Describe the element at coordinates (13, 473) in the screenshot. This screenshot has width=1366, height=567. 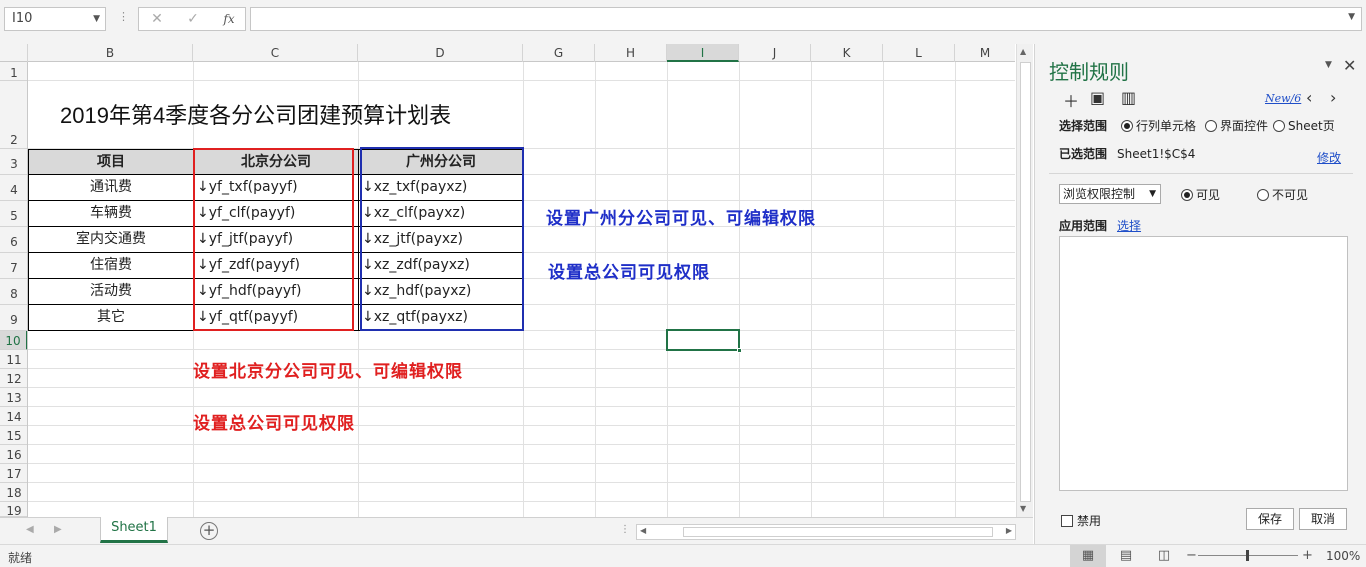
I see `row-header: 17` at that location.